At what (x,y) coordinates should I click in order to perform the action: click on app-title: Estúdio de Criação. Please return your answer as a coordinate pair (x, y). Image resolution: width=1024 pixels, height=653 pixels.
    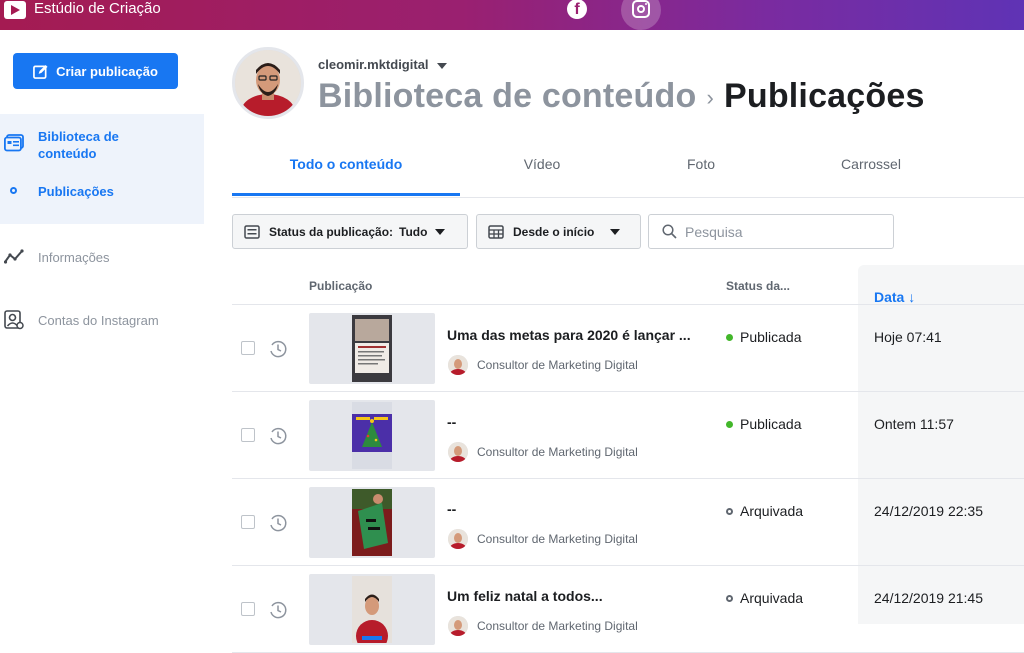
    Looking at the image, I should click on (97, 8).